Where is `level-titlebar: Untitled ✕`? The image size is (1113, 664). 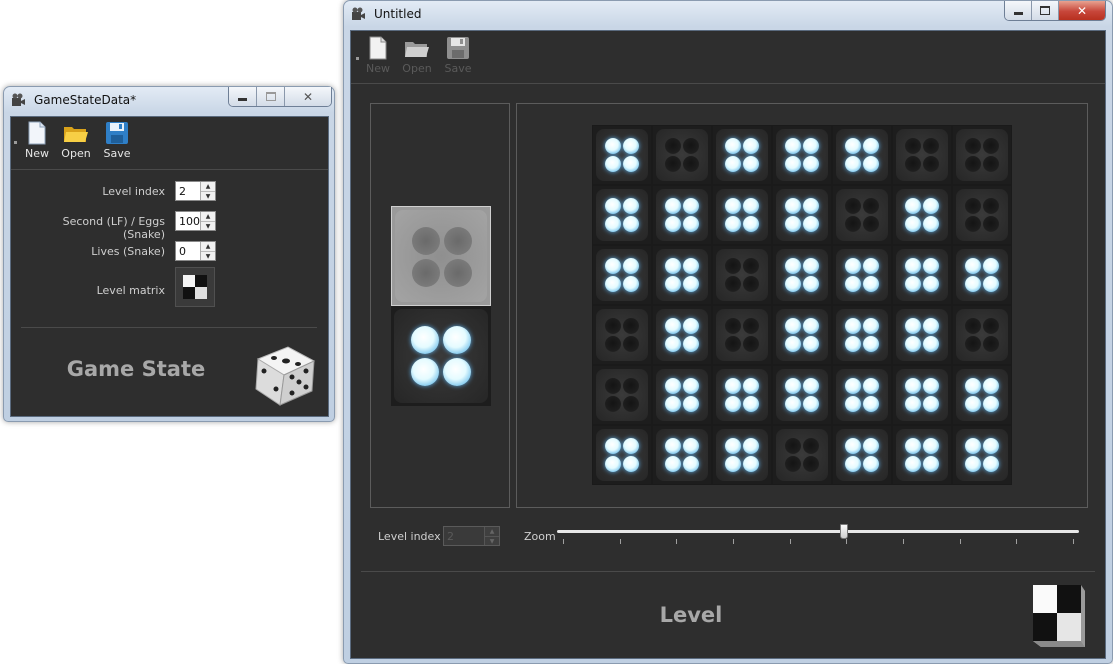 level-titlebar: Untitled ✕ is located at coordinates (728, 14).